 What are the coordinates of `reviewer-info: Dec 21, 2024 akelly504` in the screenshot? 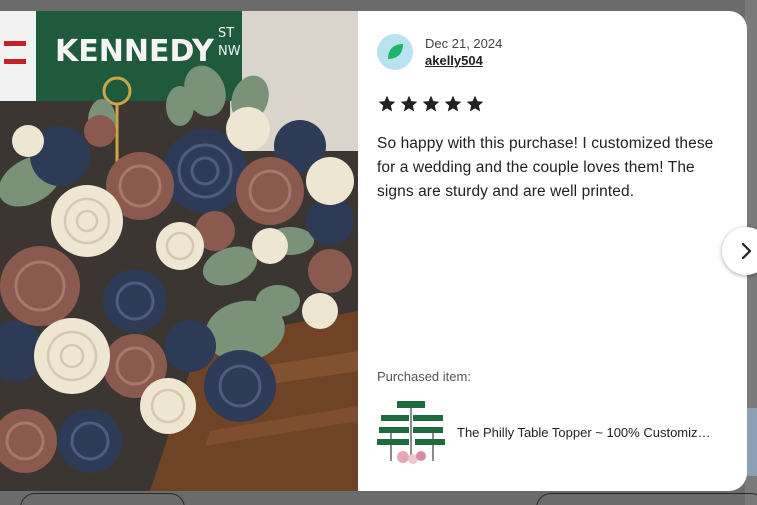 It's located at (439, 52).